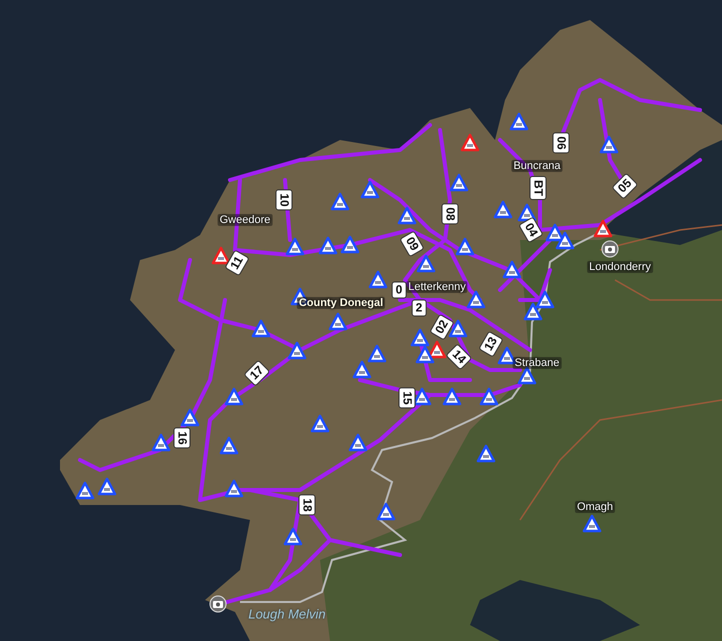  Describe the element at coordinates (287, 614) in the screenshot. I see `place-label: Lough Melvin` at that location.